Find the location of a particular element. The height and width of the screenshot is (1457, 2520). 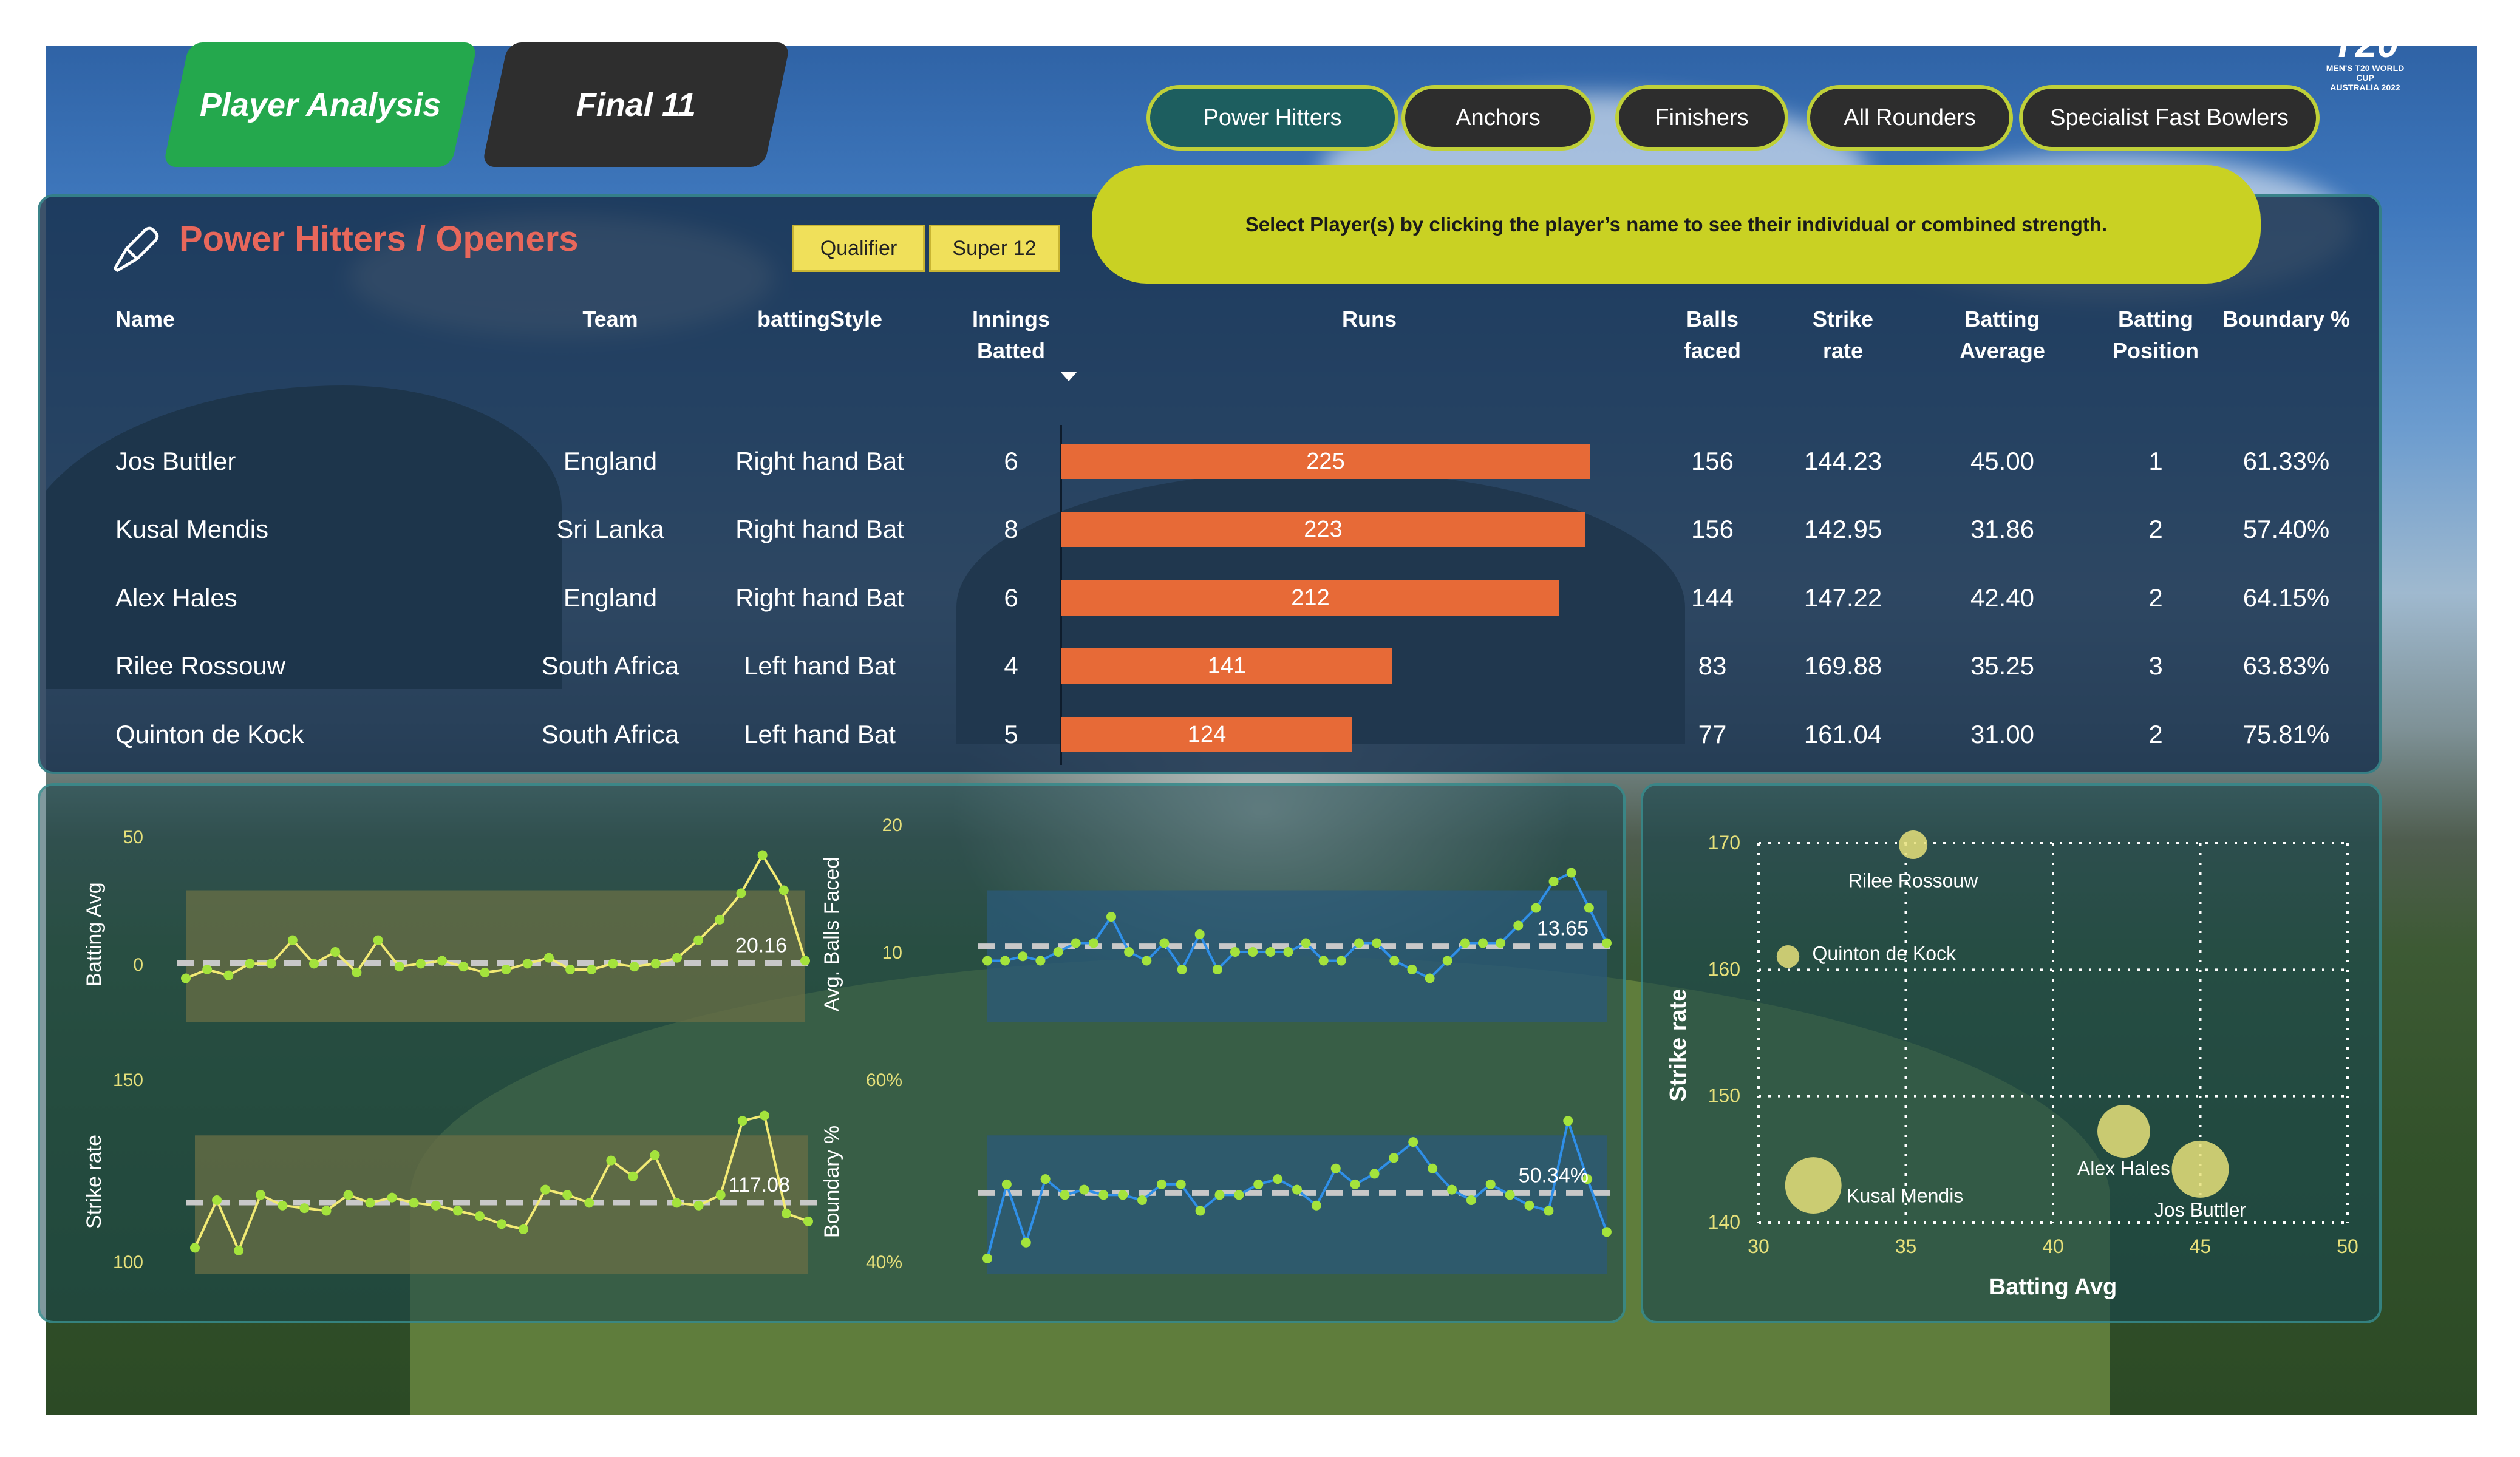

strike-rate-cell: 144.23 is located at coordinates (1842, 461).